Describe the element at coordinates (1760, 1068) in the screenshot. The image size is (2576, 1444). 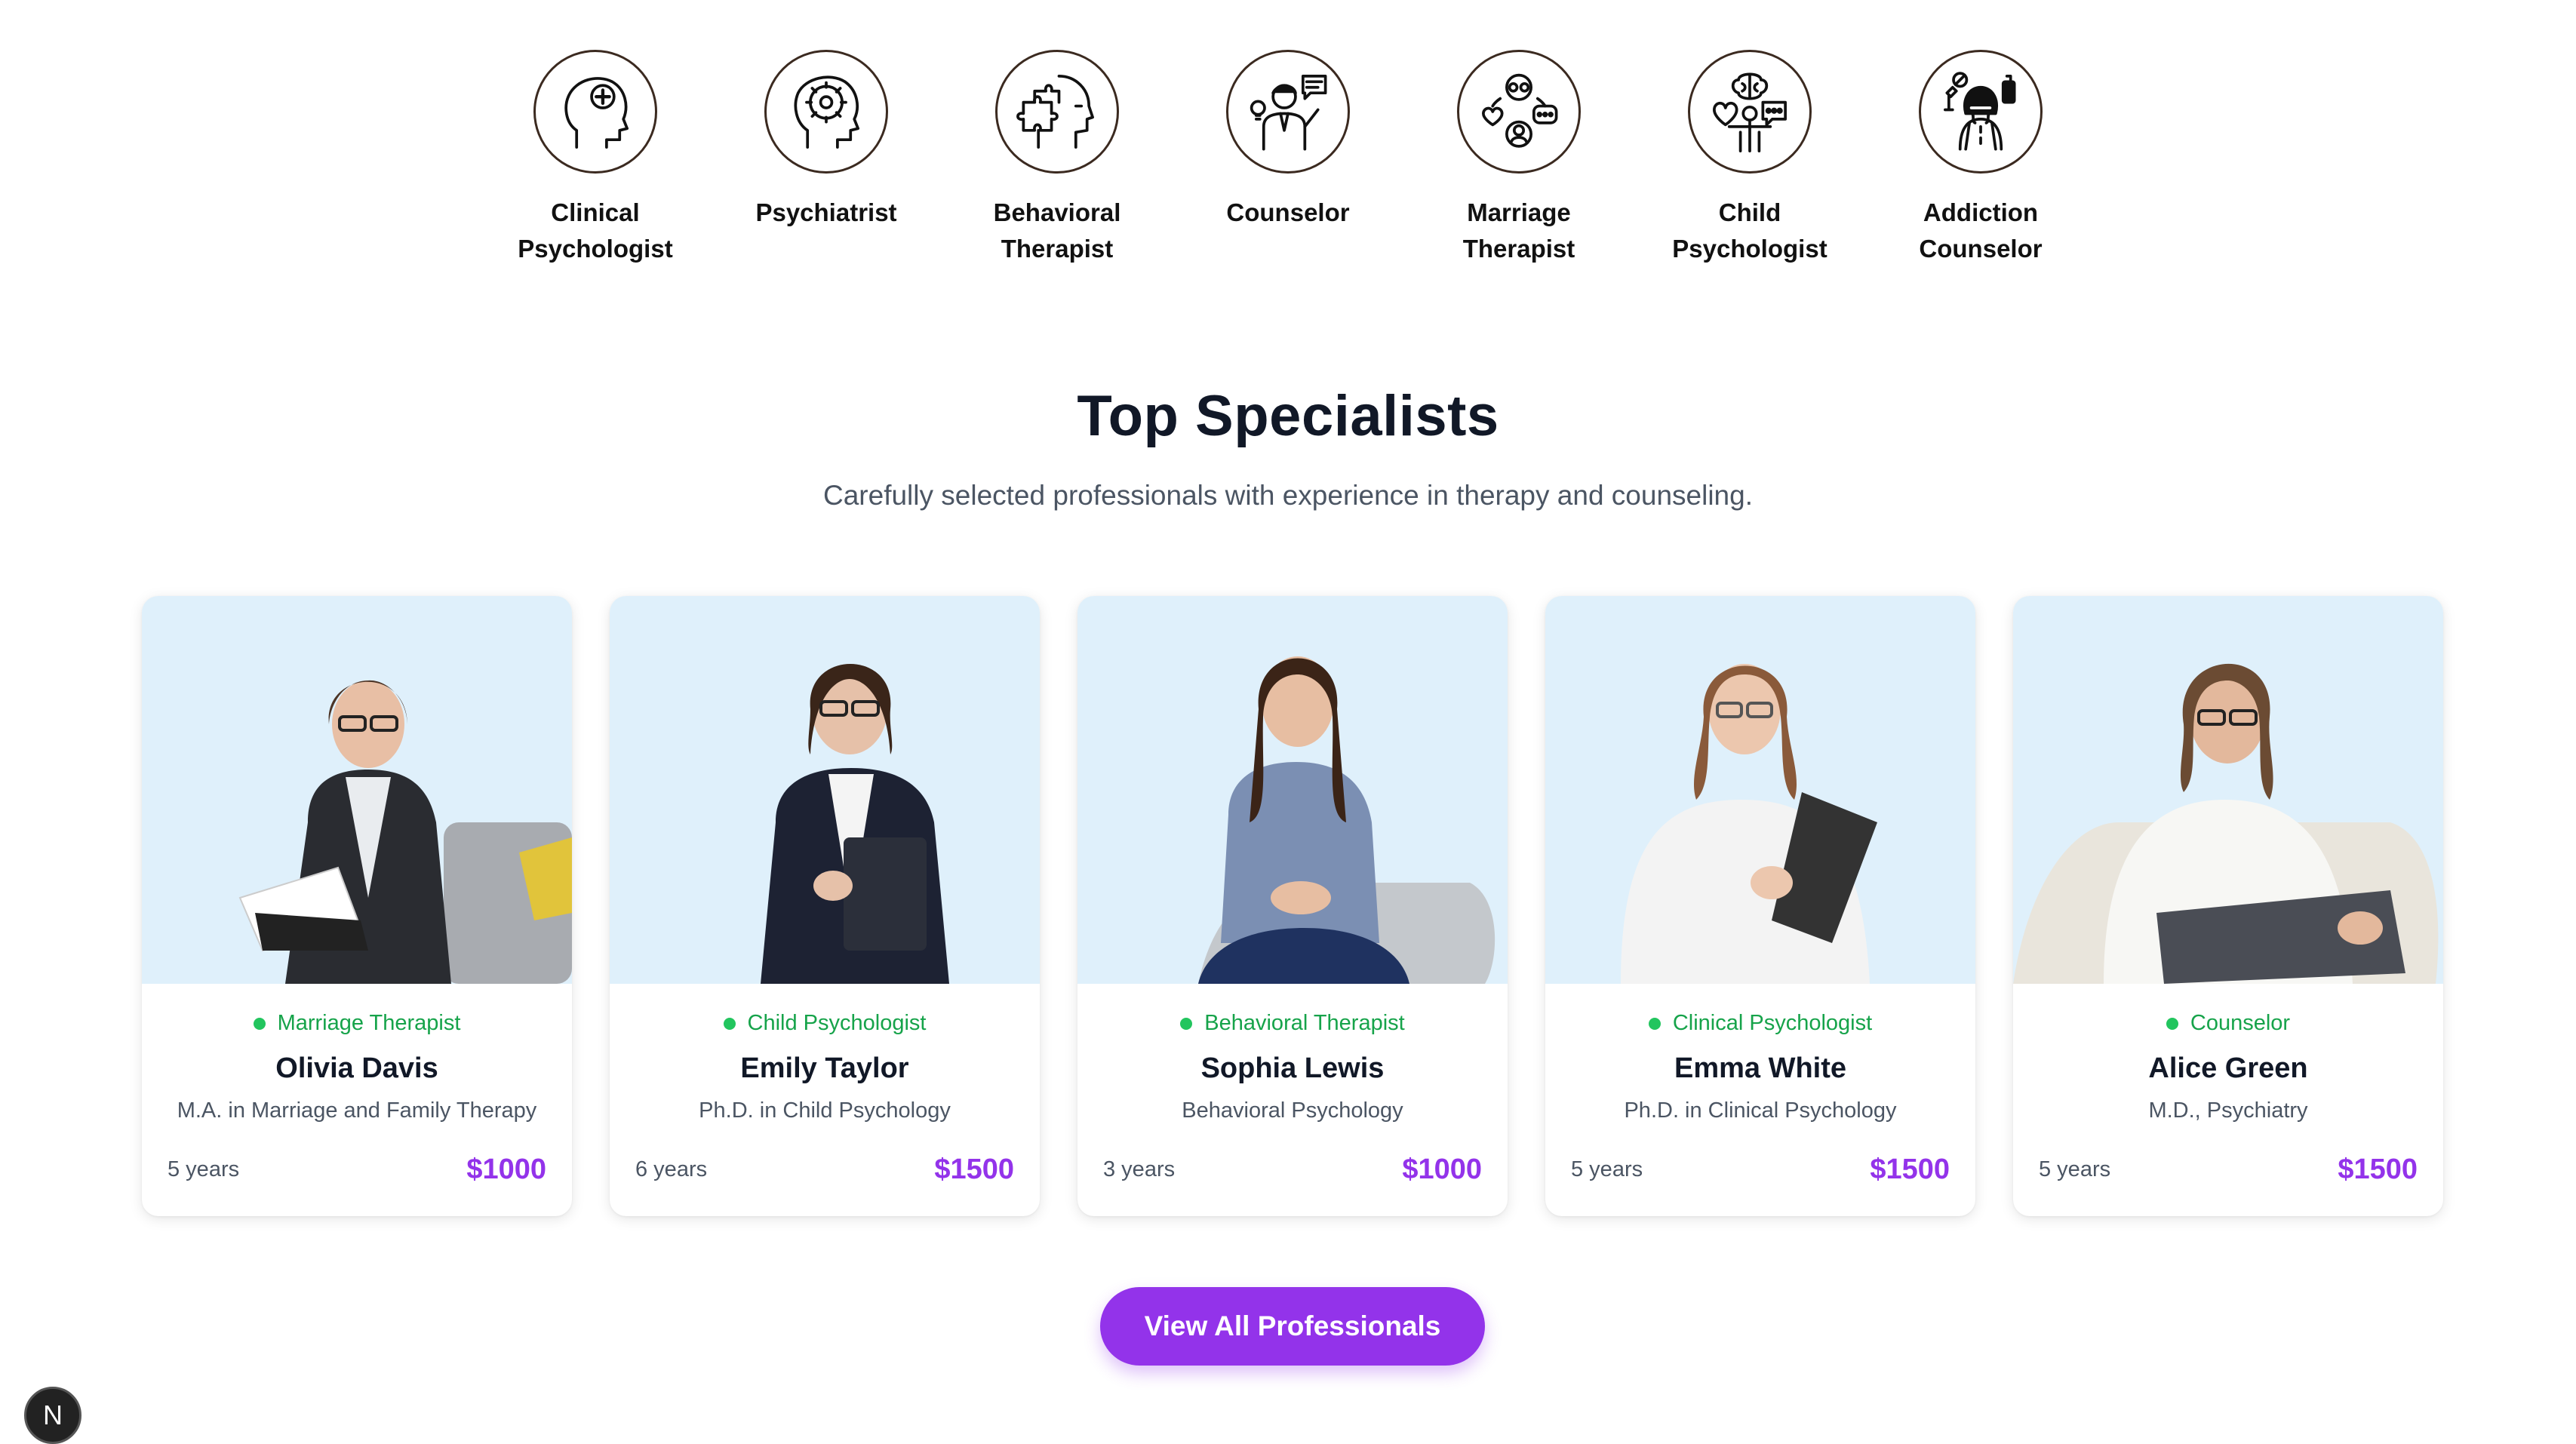
I see `specialist-name: Emma White` at that location.